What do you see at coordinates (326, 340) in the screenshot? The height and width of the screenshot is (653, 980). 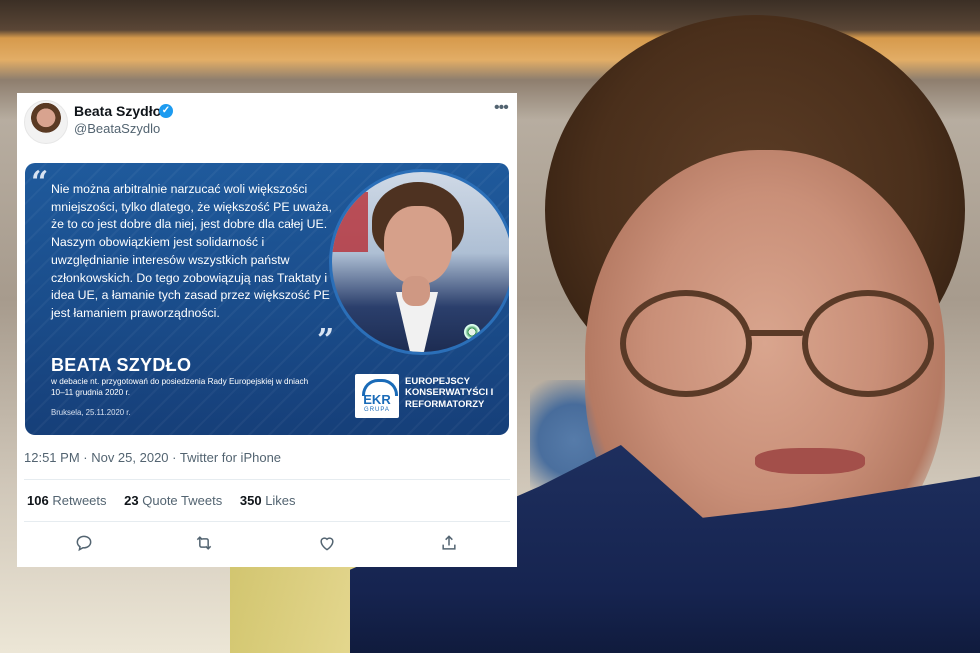 I see `quote-close-mark: ”` at bounding box center [326, 340].